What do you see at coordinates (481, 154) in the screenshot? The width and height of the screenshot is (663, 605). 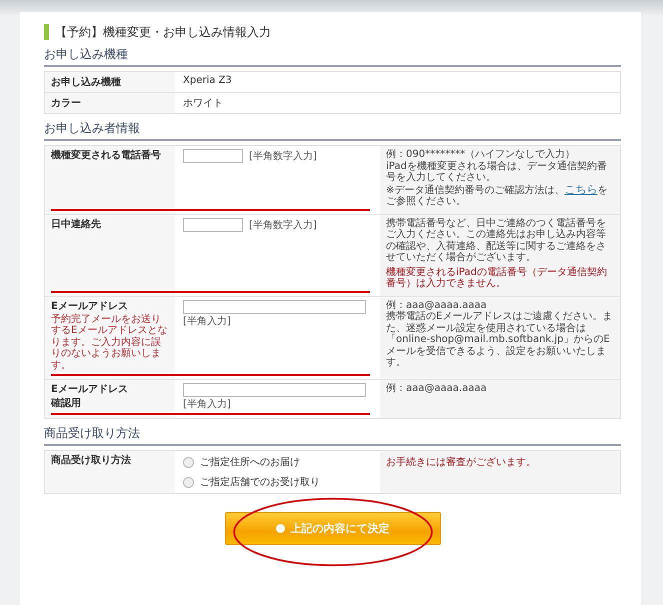 I see `note-text: 例：090********（ハイフンなしで入力）` at bounding box center [481, 154].